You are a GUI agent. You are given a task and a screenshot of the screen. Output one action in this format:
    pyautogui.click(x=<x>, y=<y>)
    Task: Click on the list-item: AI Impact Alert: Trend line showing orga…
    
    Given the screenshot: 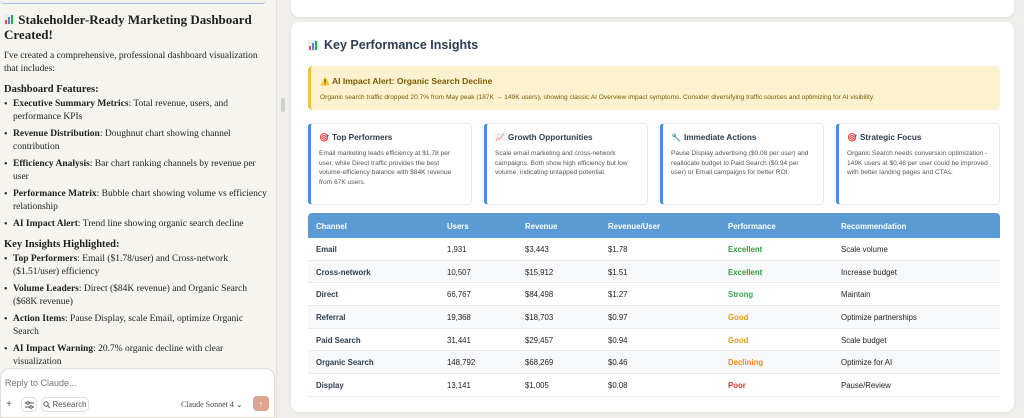 What is the action you would take?
    pyautogui.click(x=136, y=224)
    